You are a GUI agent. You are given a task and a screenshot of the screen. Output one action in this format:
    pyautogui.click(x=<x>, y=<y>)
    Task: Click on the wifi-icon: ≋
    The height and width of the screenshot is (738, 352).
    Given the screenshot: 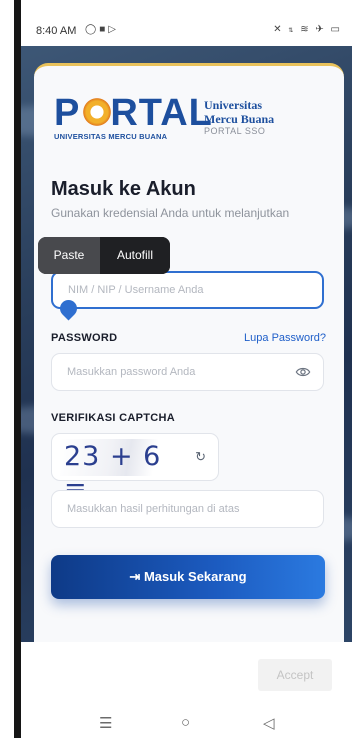 What is the action you would take?
    pyautogui.click(x=305, y=29)
    